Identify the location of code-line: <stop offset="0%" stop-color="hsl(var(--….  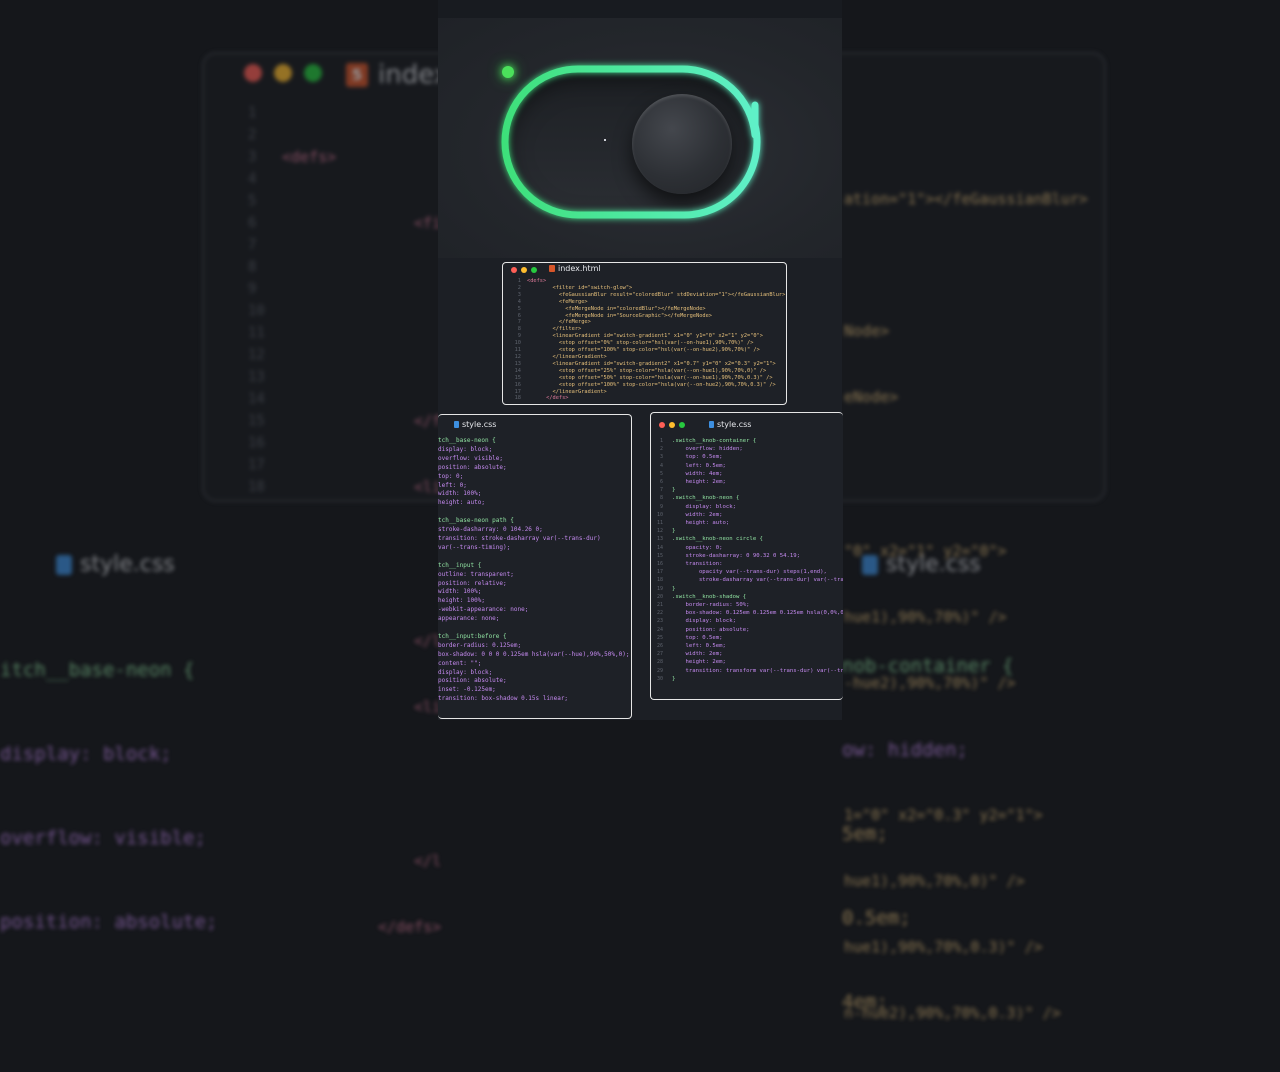
(640, 343).